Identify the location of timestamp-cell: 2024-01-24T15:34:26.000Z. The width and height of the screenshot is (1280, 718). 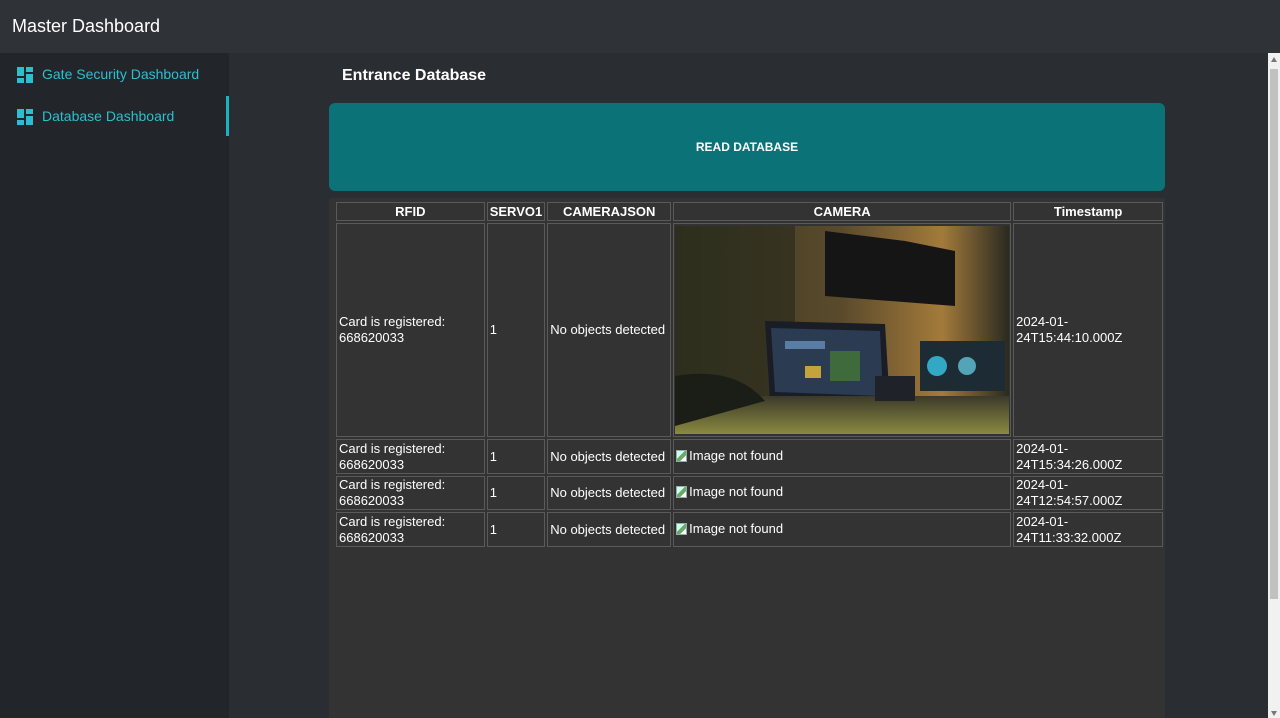
(1088, 456).